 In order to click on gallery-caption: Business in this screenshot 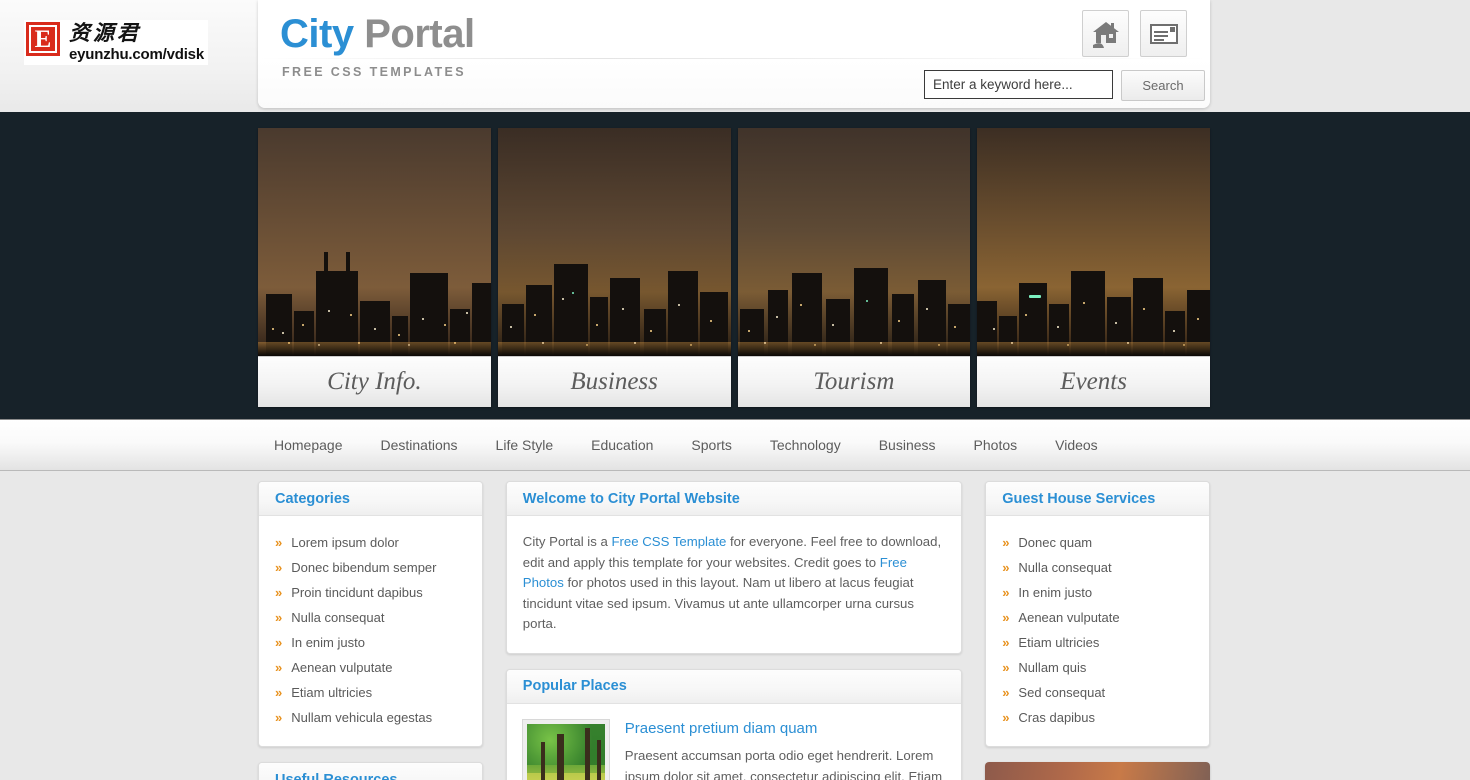, I will do `click(614, 381)`.